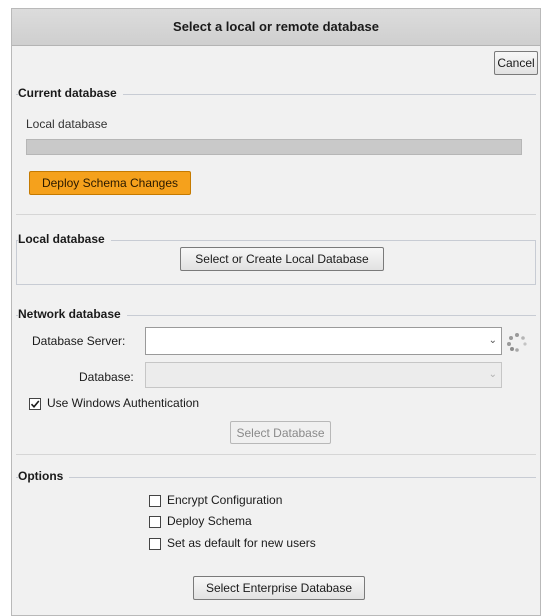 The width and height of the screenshot is (549, 616). I want to click on set-default-label: Set as default for new users, so click(241, 543).